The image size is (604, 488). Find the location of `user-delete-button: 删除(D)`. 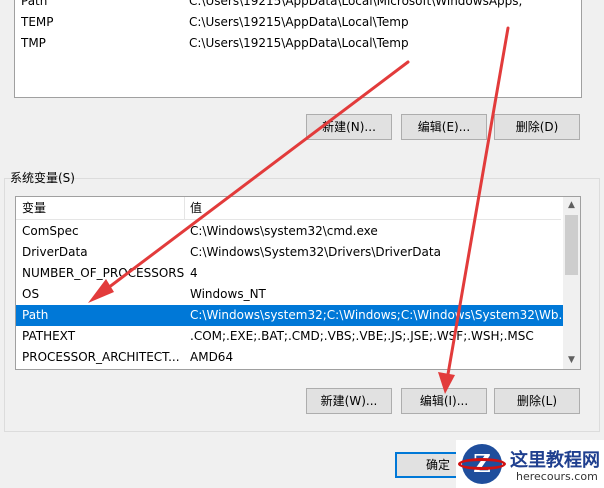

user-delete-button: 删除(D) is located at coordinates (537, 127).